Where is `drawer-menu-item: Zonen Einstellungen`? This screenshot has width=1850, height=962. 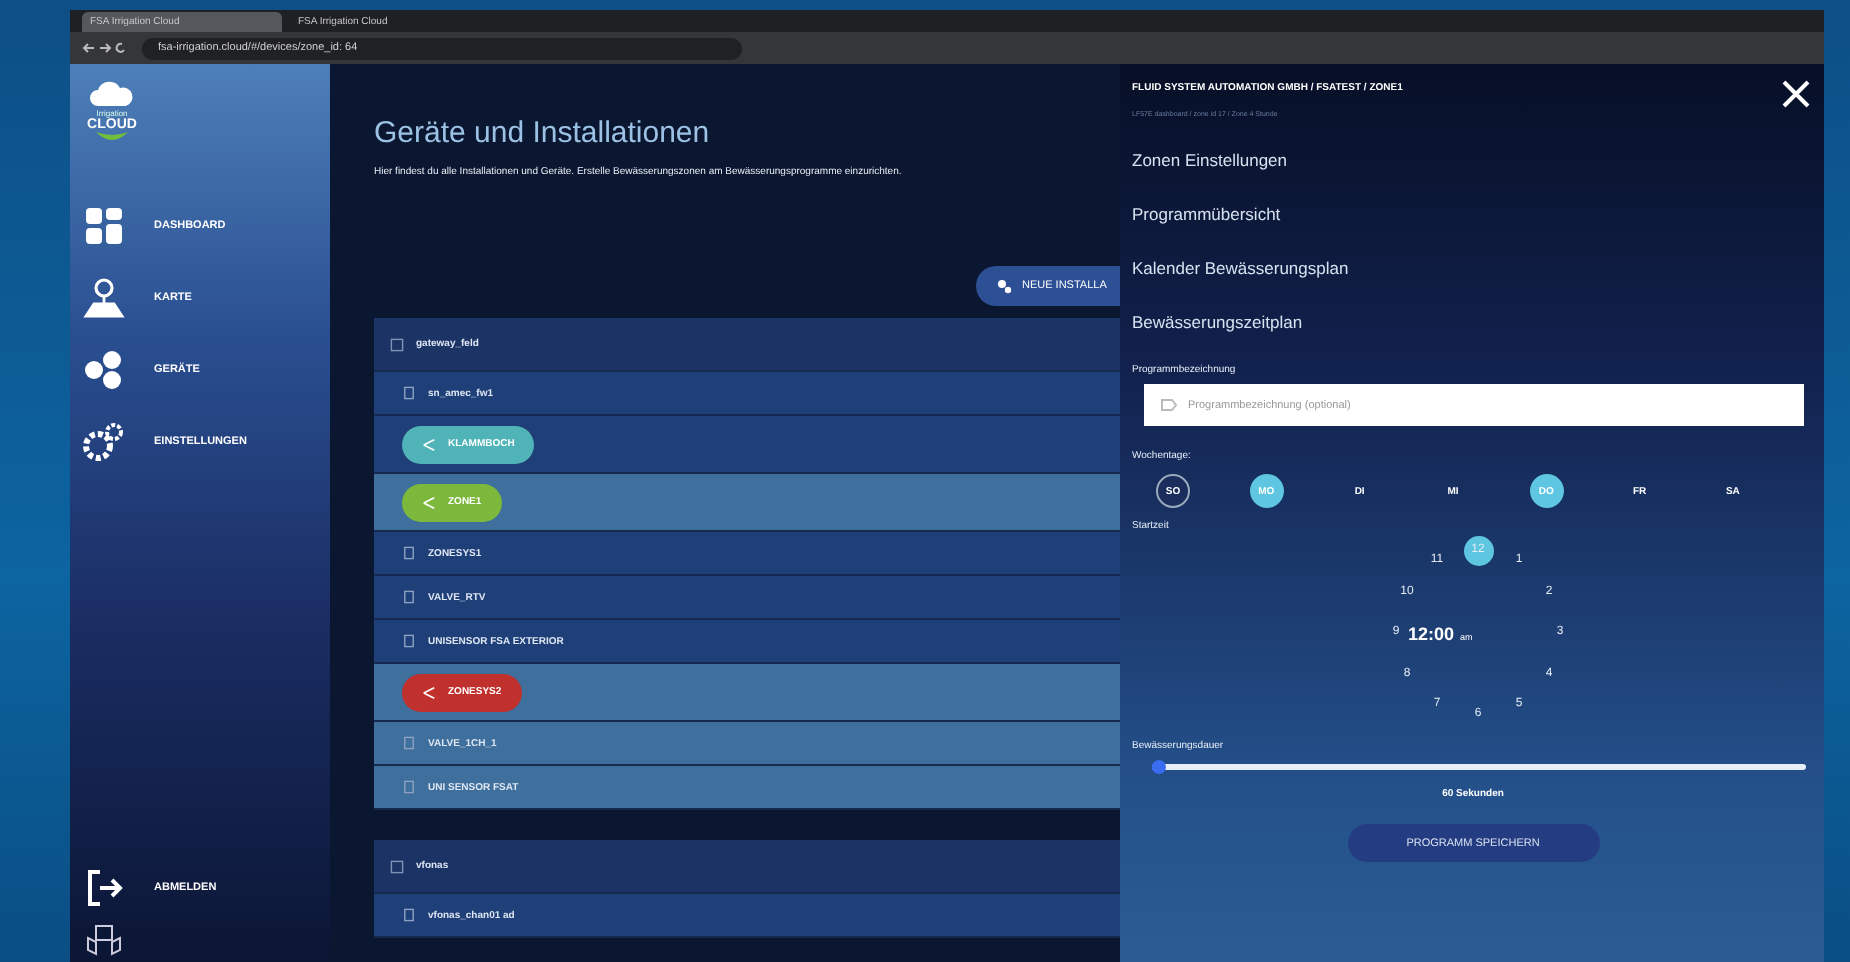
drawer-menu-item: Zonen Einstellungen is located at coordinates (1473, 160).